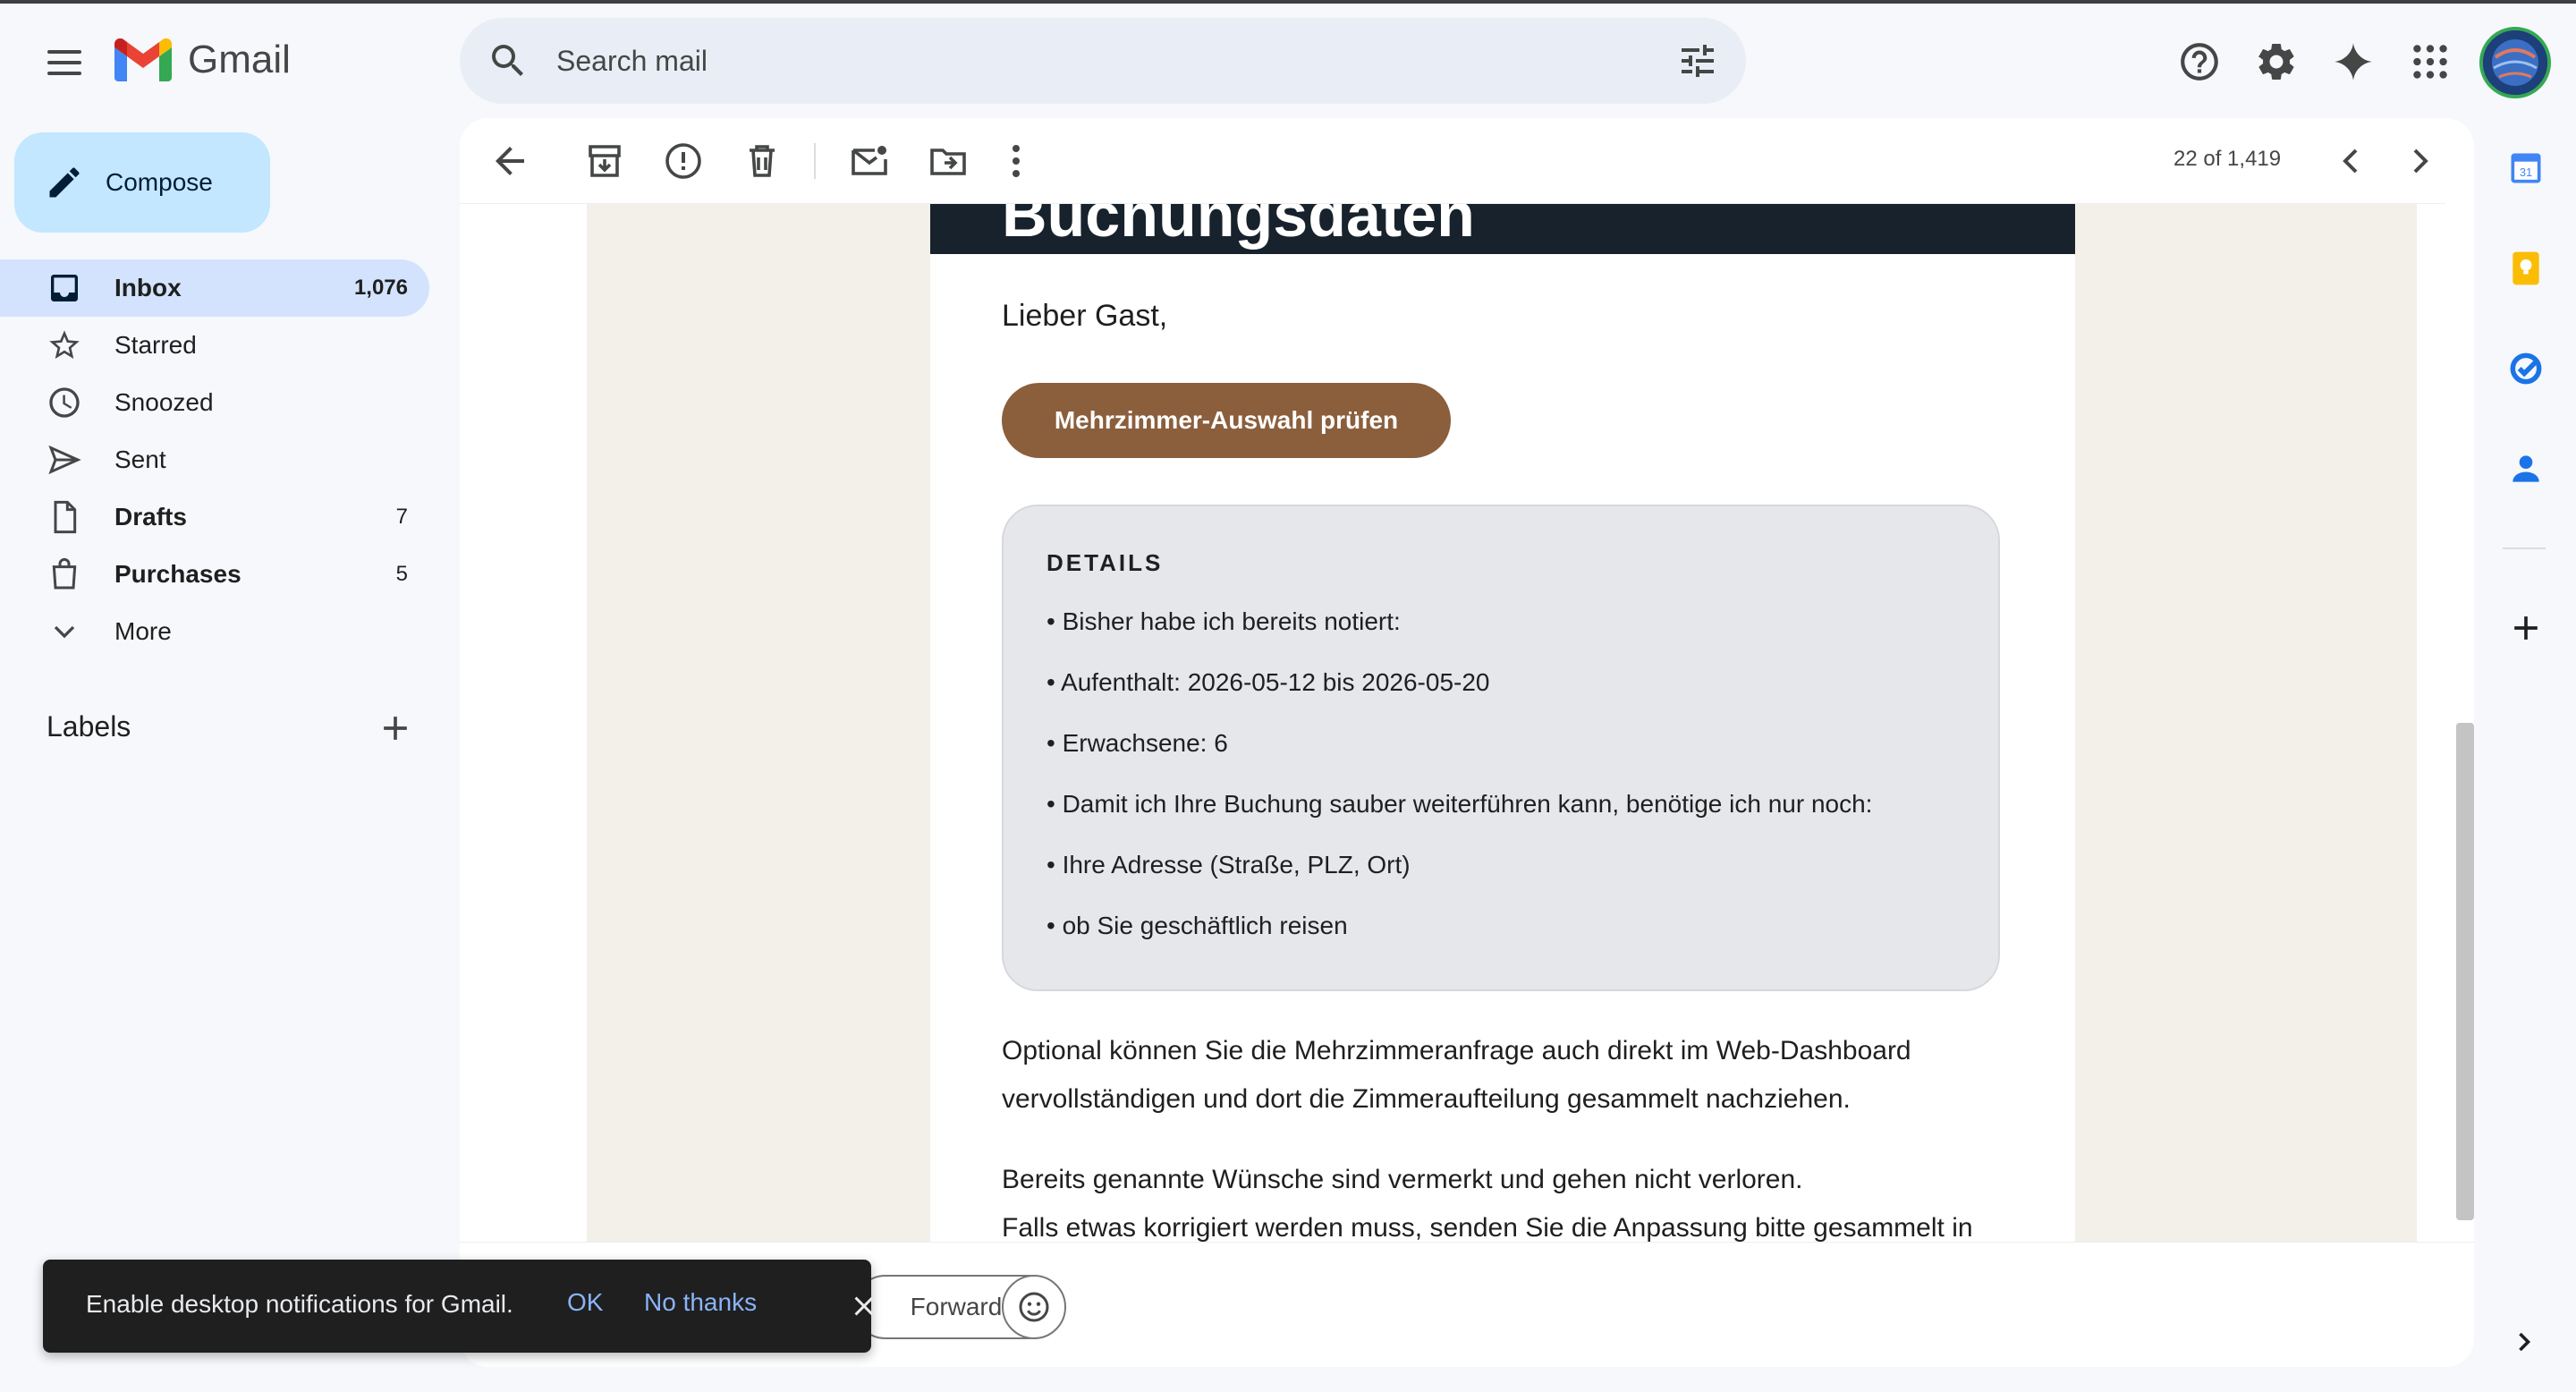 Image resolution: width=2576 pixels, height=1392 pixels. What do you see at coordinates (2526, 268) in the screenshot?
I see `keep-notes-icon` at bounding box center [2526, 268].